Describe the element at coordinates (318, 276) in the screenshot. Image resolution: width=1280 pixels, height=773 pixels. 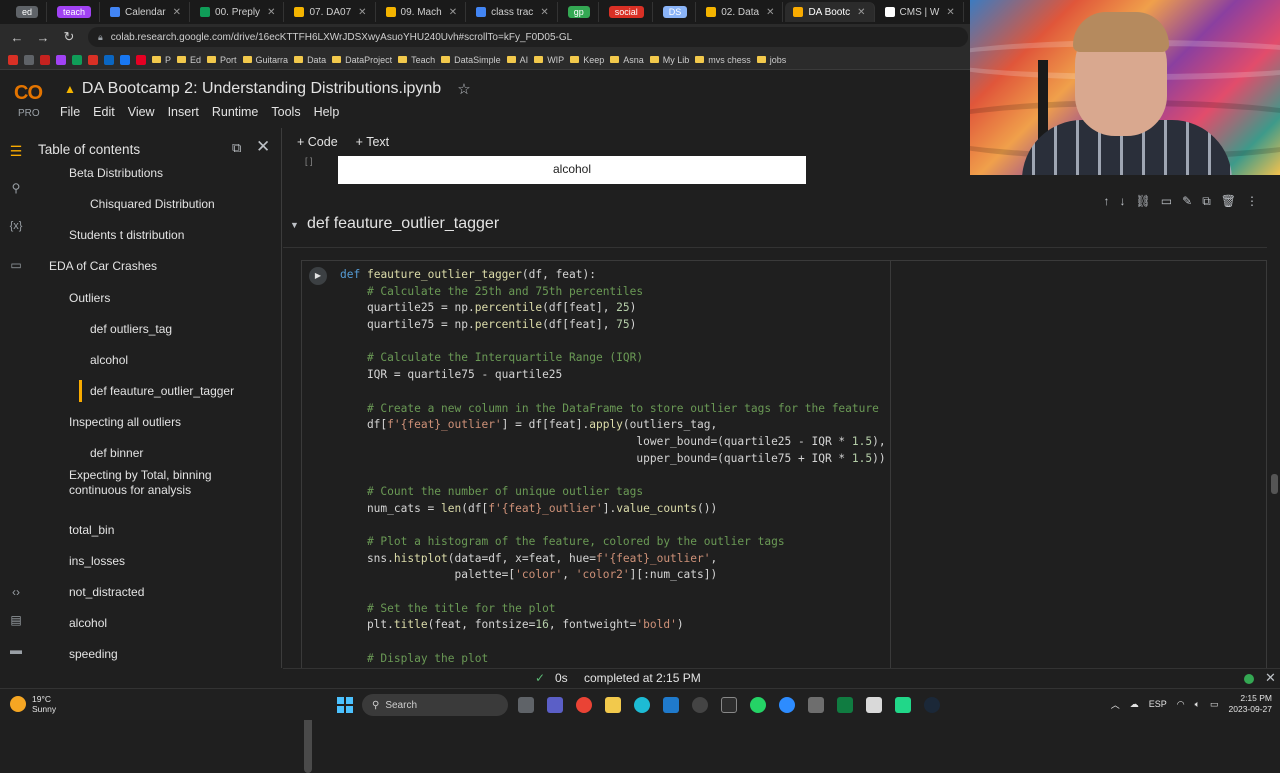
I see `run-cell-button: ▶` at that location.